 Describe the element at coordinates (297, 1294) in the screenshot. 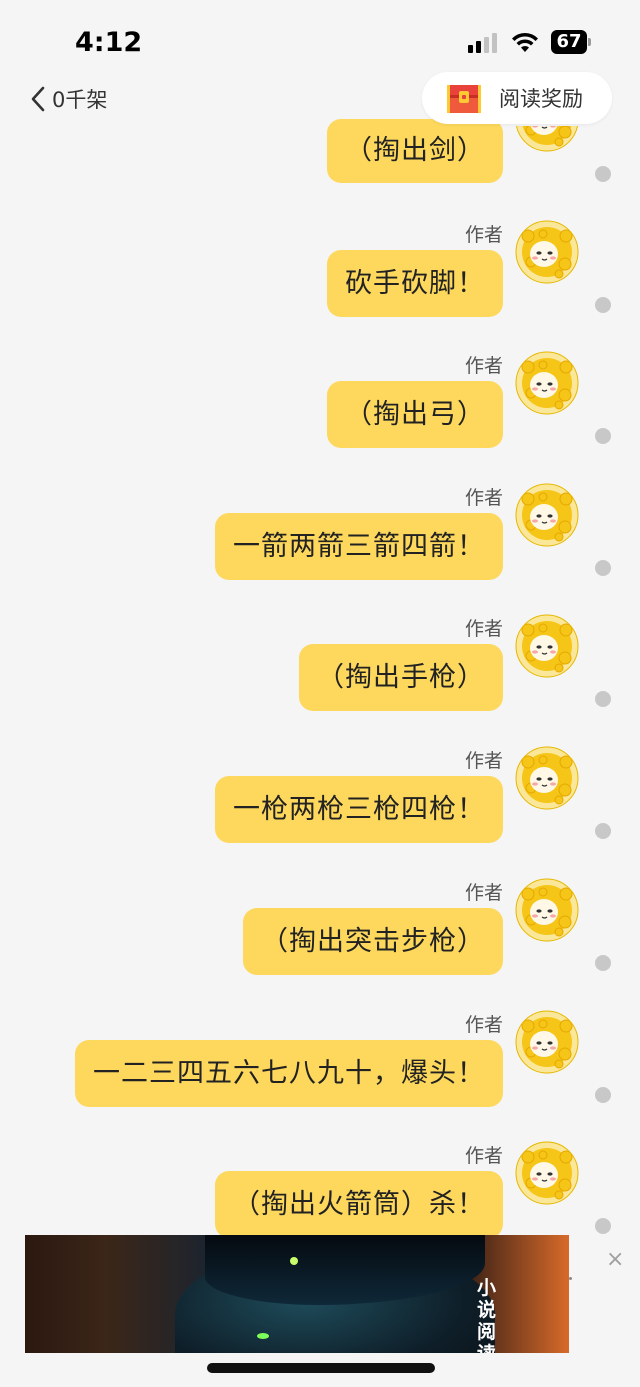

I see `ad-banner: 小说阅读` at that location.